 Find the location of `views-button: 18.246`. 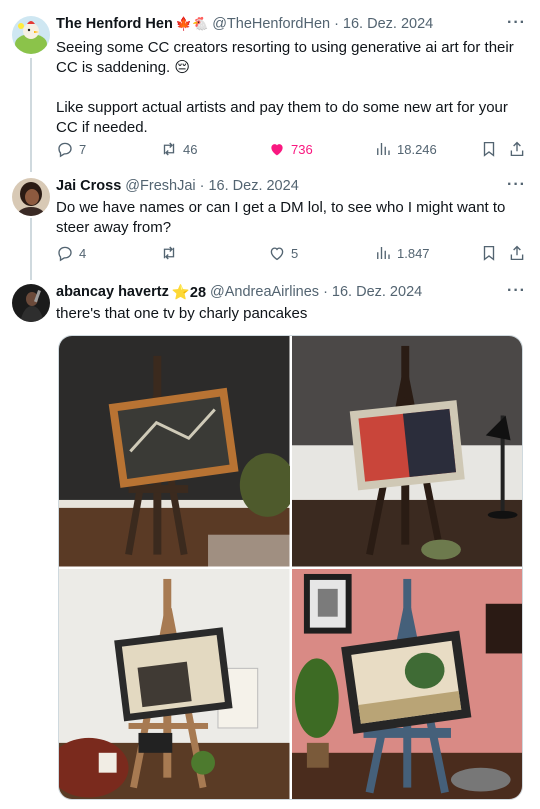

views-button: 18.246 is located at coordinates (405, 149).